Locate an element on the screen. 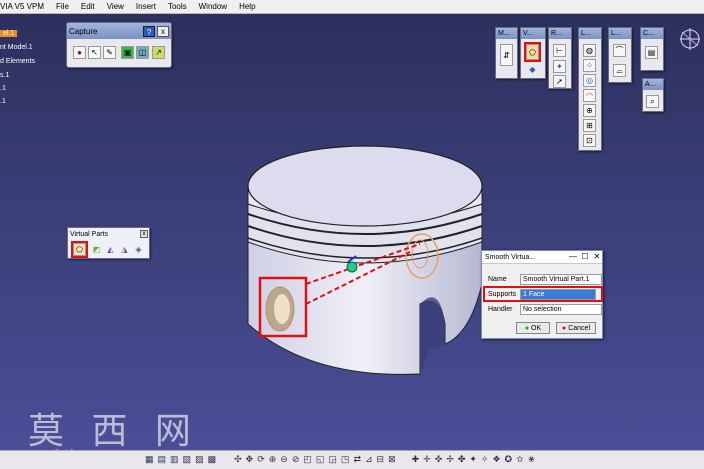 Image resolution: width=704 pixels, height=469 pixels. tool-icon: ✚ is located at coordinates (416, 459).